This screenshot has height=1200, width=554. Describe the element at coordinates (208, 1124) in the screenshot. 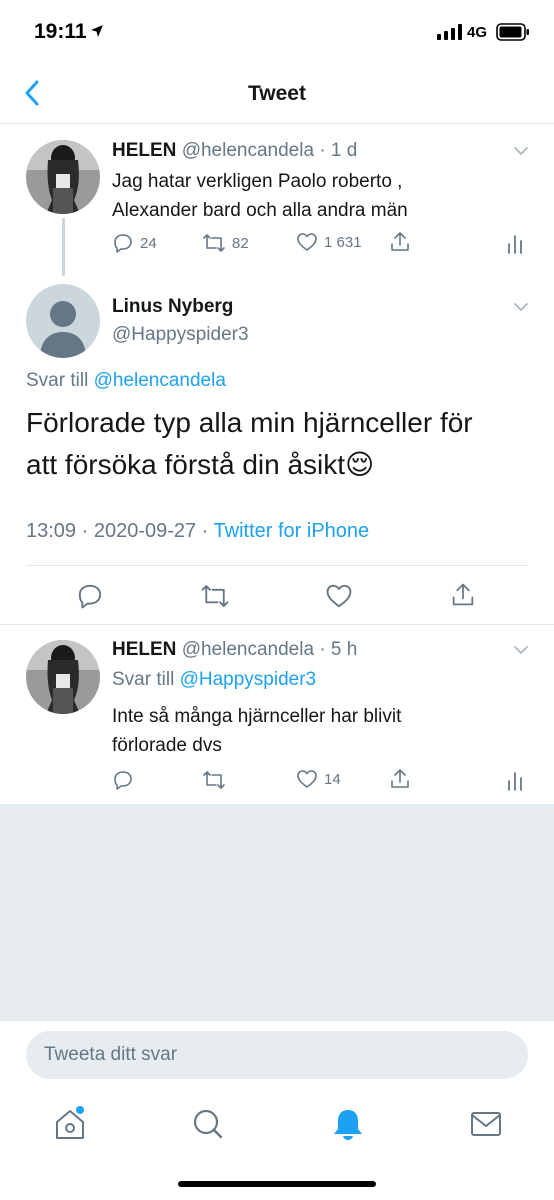

I see `search-icon` at that location.